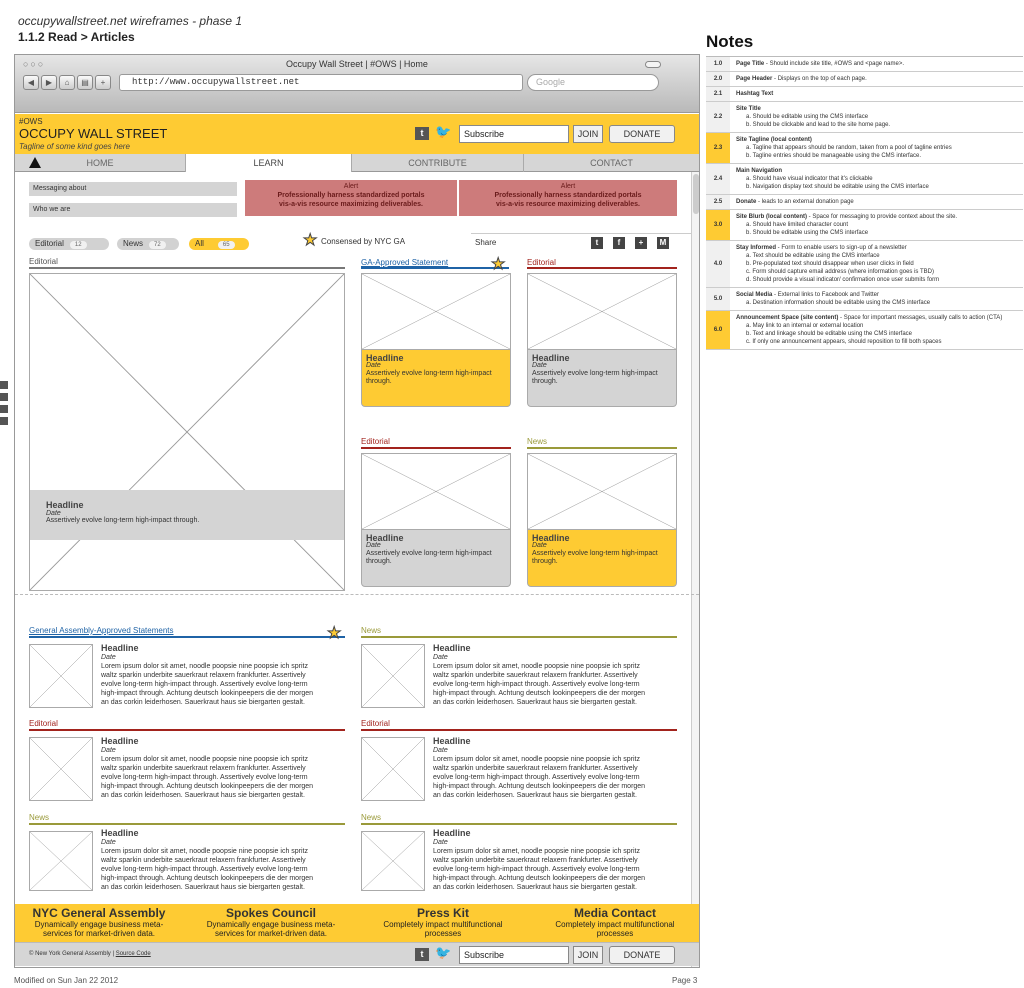  I want to click on share-facebook-icon: f, so click(619, 243).